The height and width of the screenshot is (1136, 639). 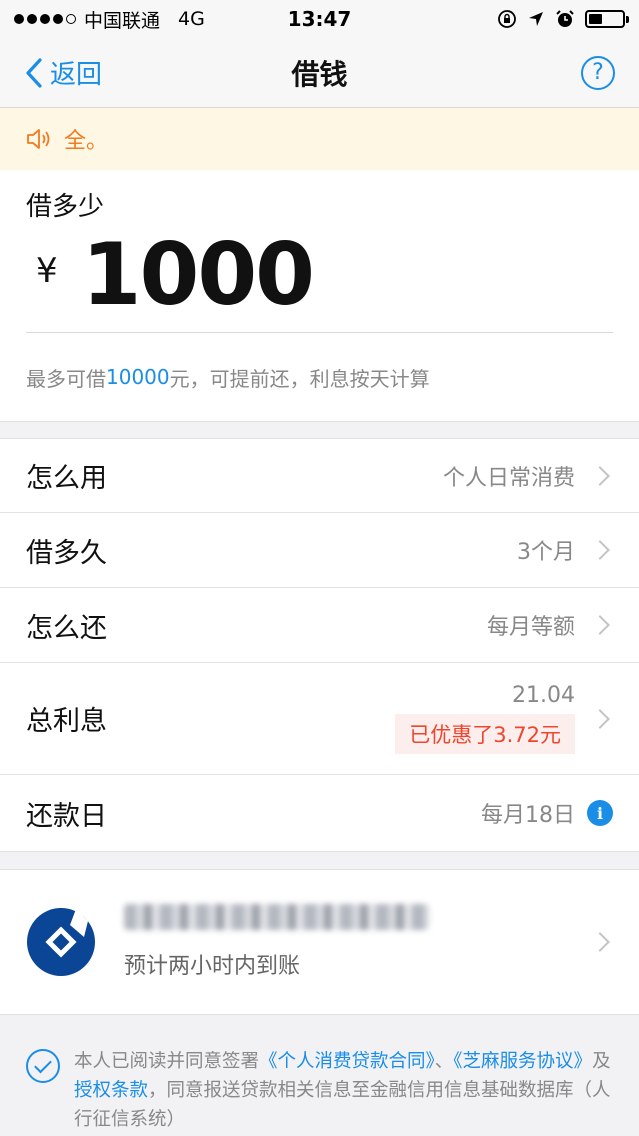 What do you see at coordinates (530, 627) in the screenshot?
I see `row-value: 每月等额` at bounding box center [530, 627].